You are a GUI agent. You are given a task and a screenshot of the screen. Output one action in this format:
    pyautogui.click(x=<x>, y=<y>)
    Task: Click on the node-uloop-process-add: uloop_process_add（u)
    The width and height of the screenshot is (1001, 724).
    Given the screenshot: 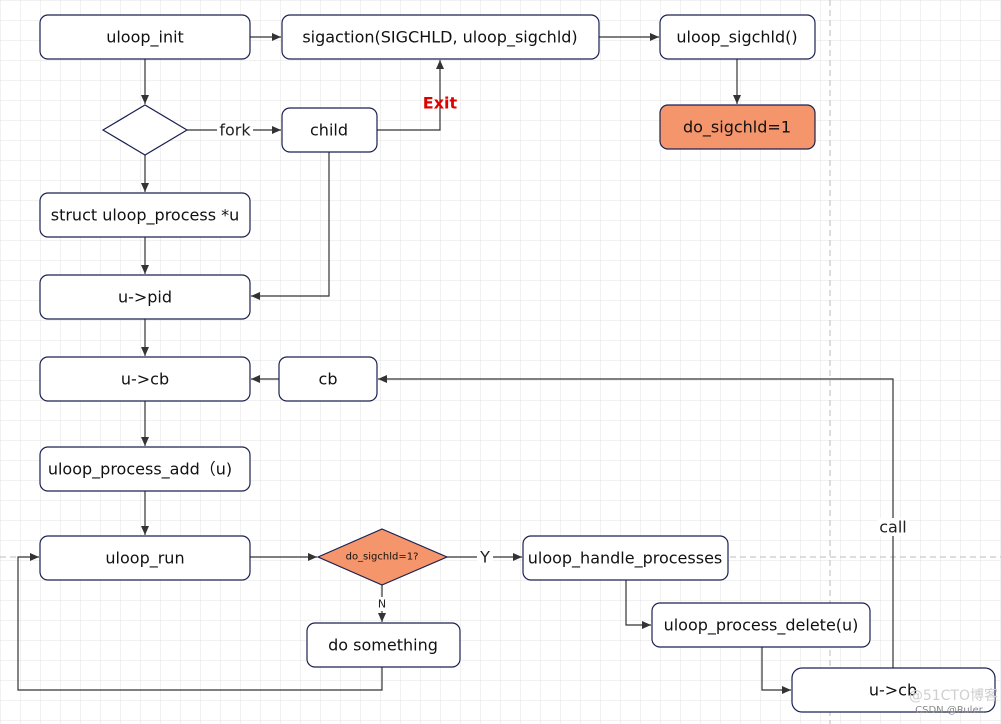 What is the action you would take?
    pyautogui.click(x=145, y=469)
    